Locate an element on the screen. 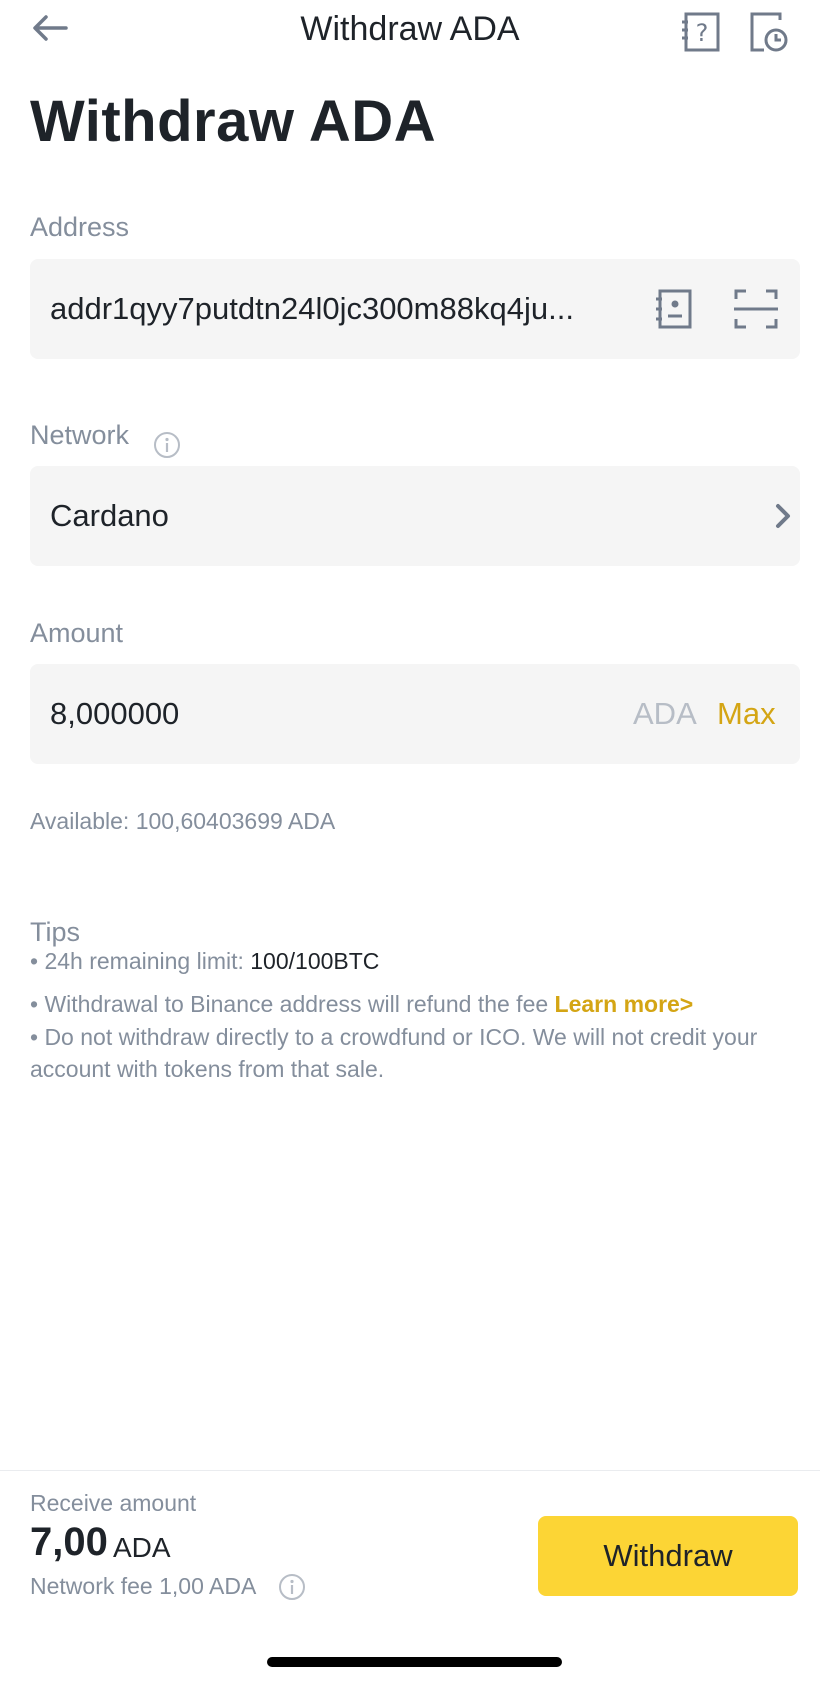 The height and width of the screenshot is (1683, 820). learn-more-link: Learn more> is located at coordinates (624, 1004).